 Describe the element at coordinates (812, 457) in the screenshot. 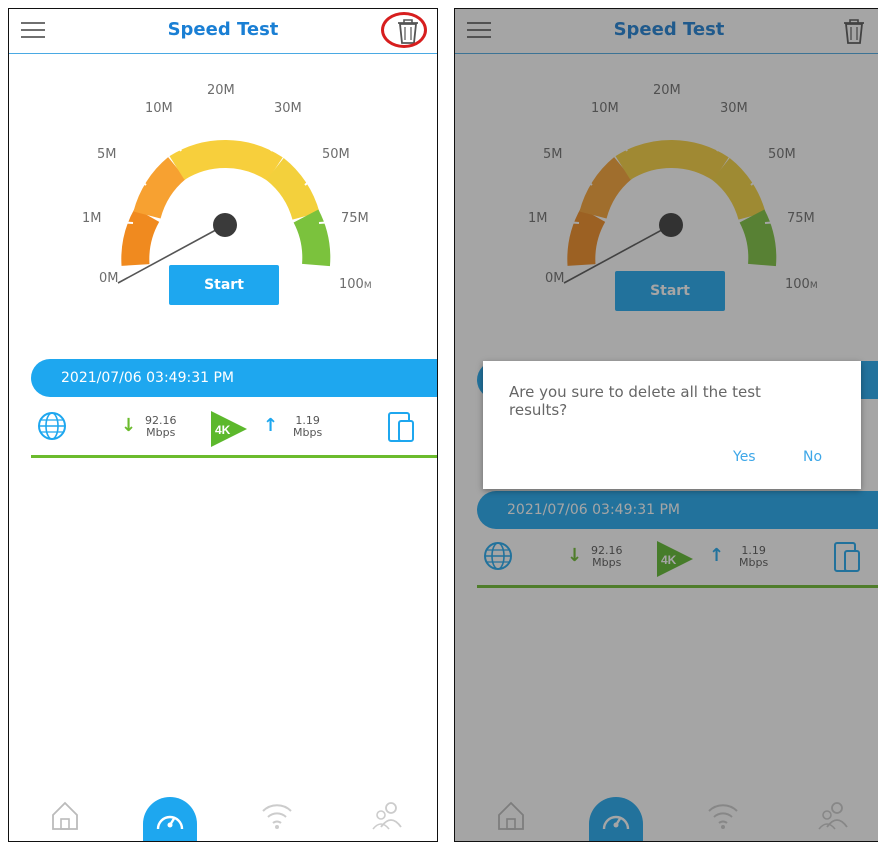

I see `no-button: No` at that location.